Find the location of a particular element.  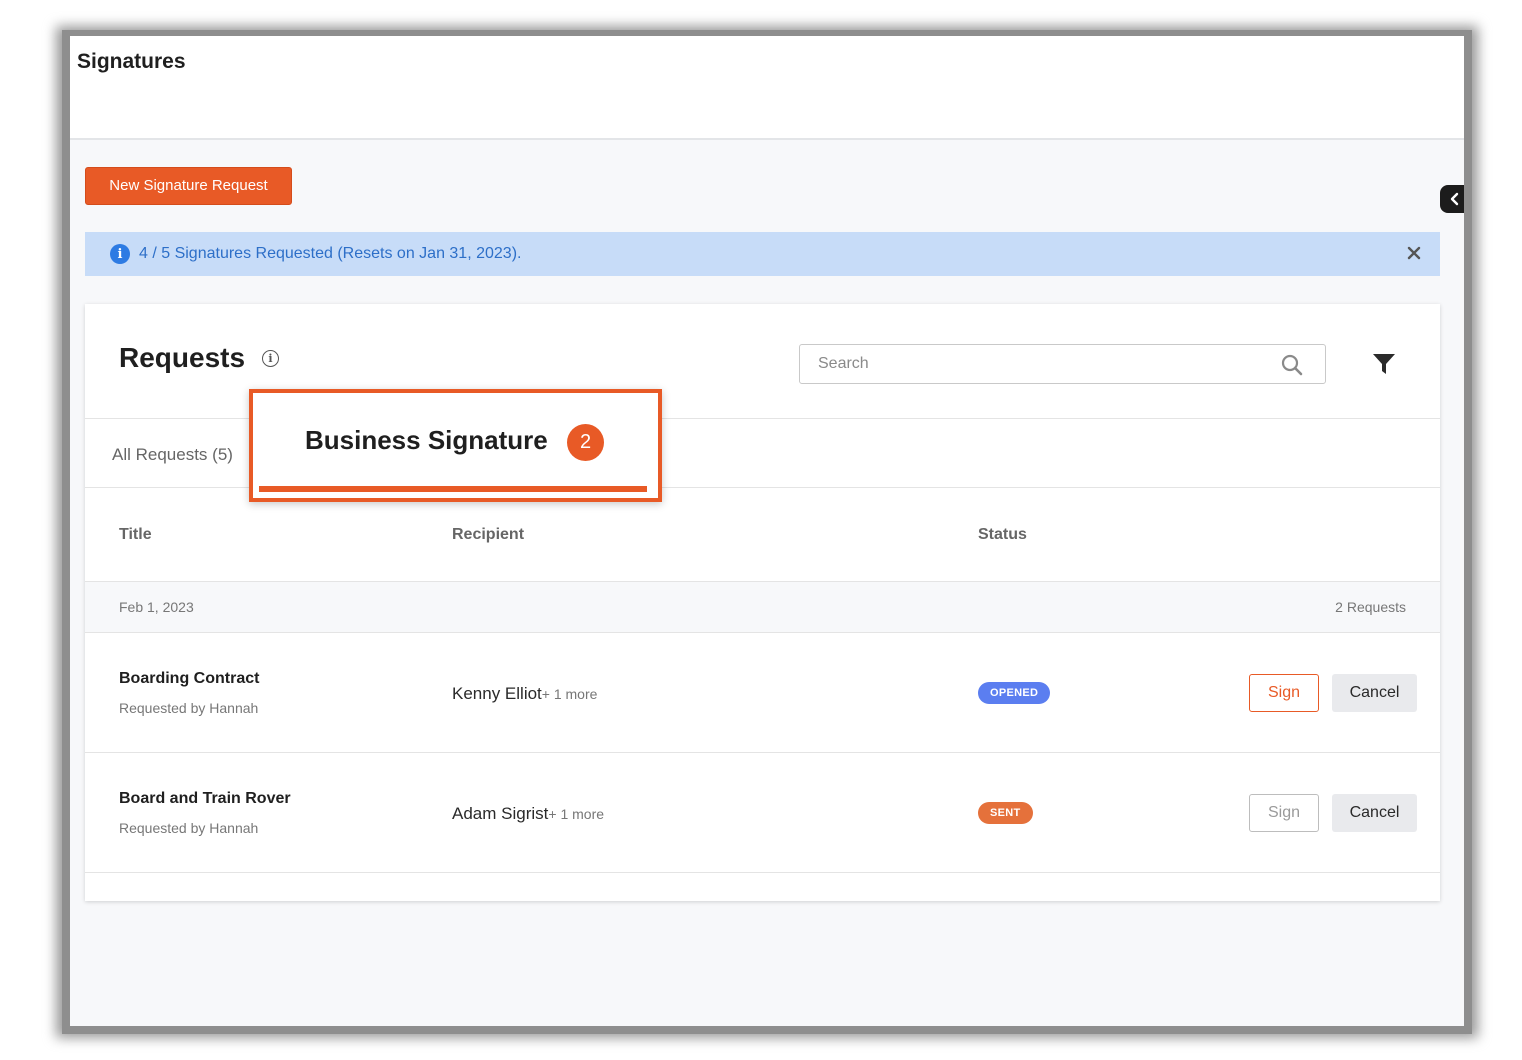

recipient: Kenny Elliot+ 1 more is located at coordinates (524, 694).